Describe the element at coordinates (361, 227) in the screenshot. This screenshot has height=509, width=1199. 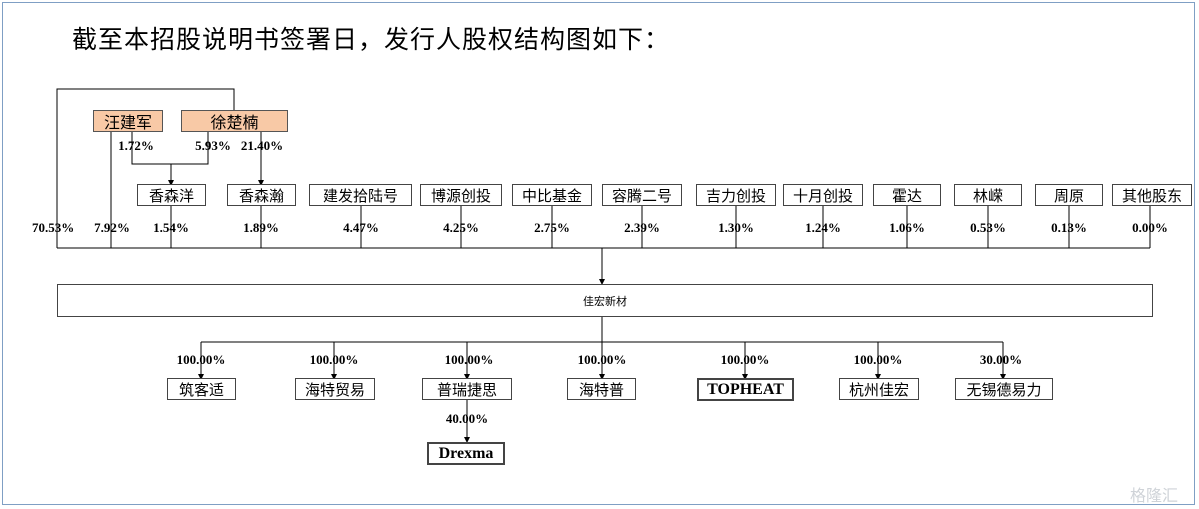
I see `pct-jianfa: 4.47%` at that location.